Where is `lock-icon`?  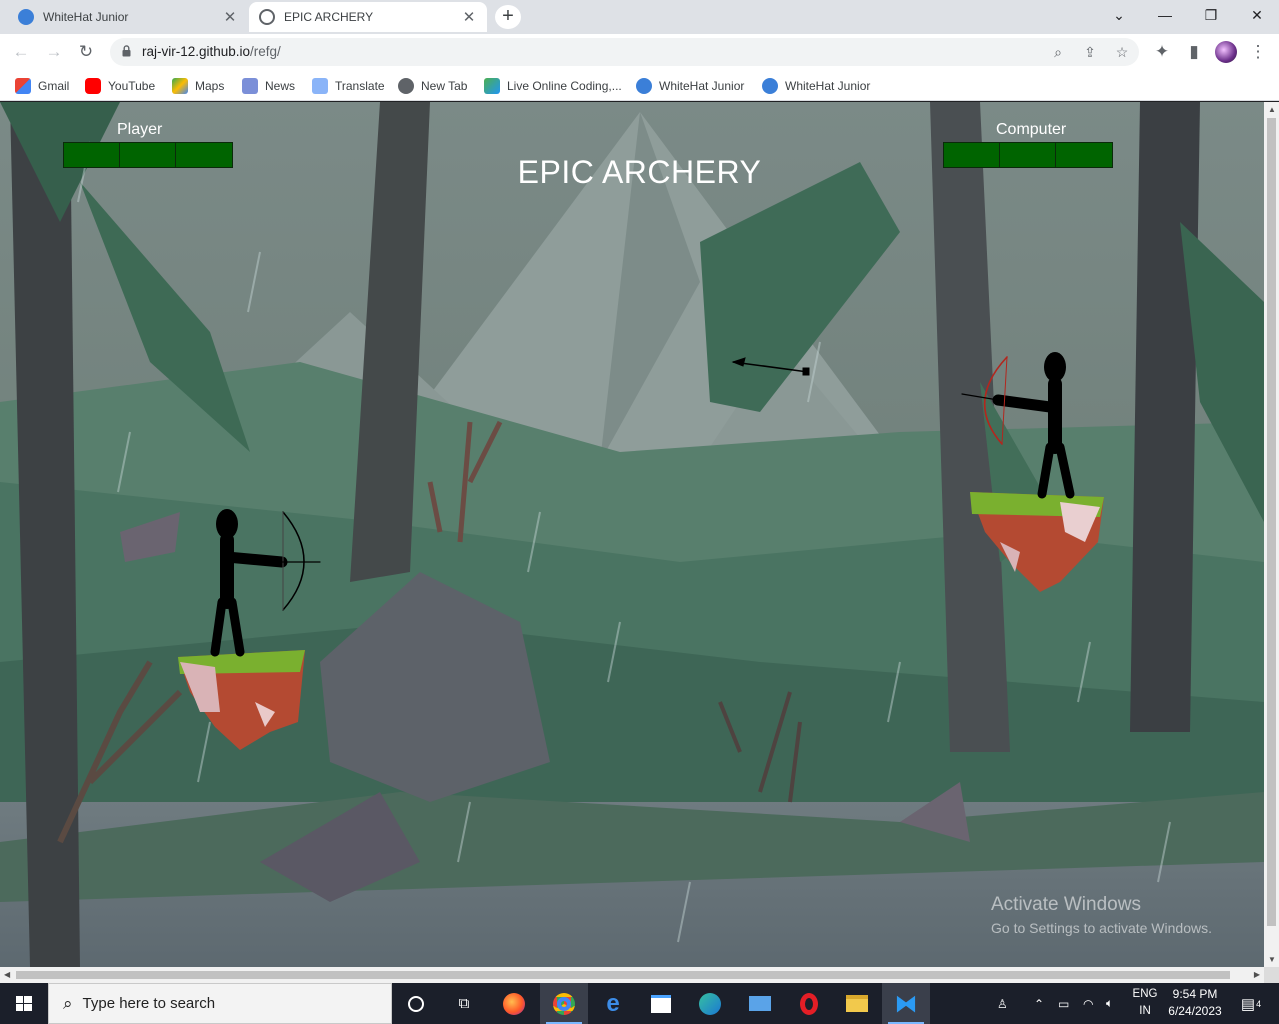
lock-icon is located at coordinates (126, 51).